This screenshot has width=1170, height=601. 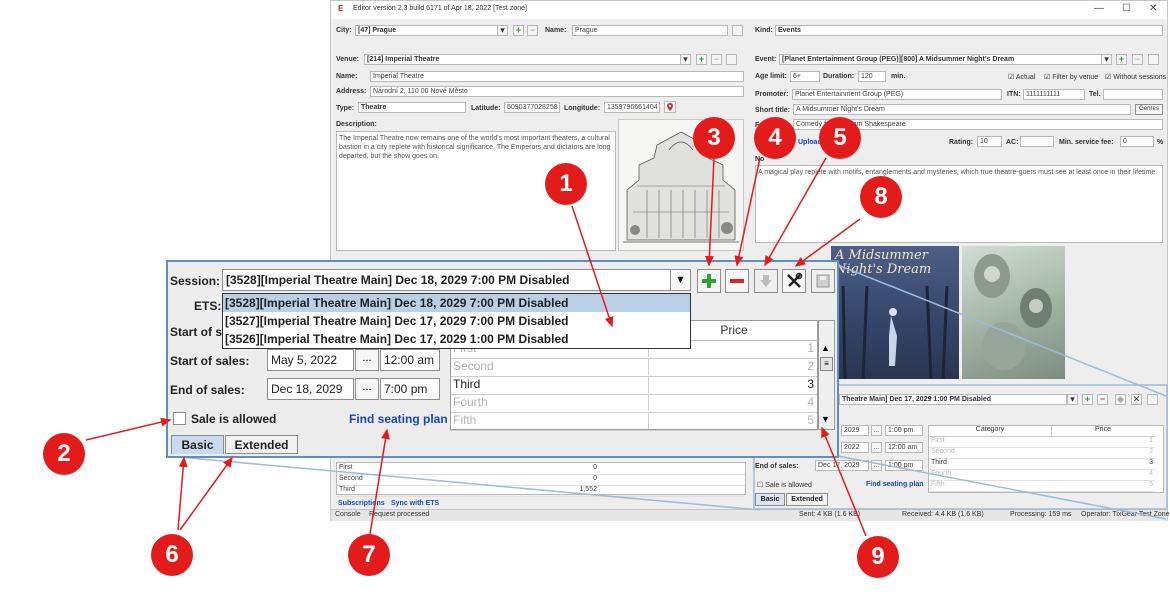 What do you see at coordinates (714, 138) in the screenshot?
I see `callout-3: 3` at bounding box center [714, 138].